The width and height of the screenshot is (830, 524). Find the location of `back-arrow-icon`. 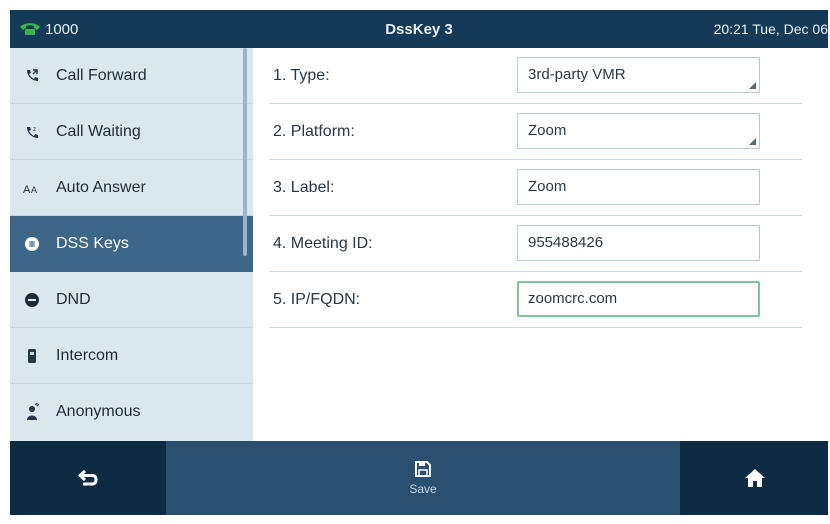

back-arrow-icon is located at coordinates (88, 477).